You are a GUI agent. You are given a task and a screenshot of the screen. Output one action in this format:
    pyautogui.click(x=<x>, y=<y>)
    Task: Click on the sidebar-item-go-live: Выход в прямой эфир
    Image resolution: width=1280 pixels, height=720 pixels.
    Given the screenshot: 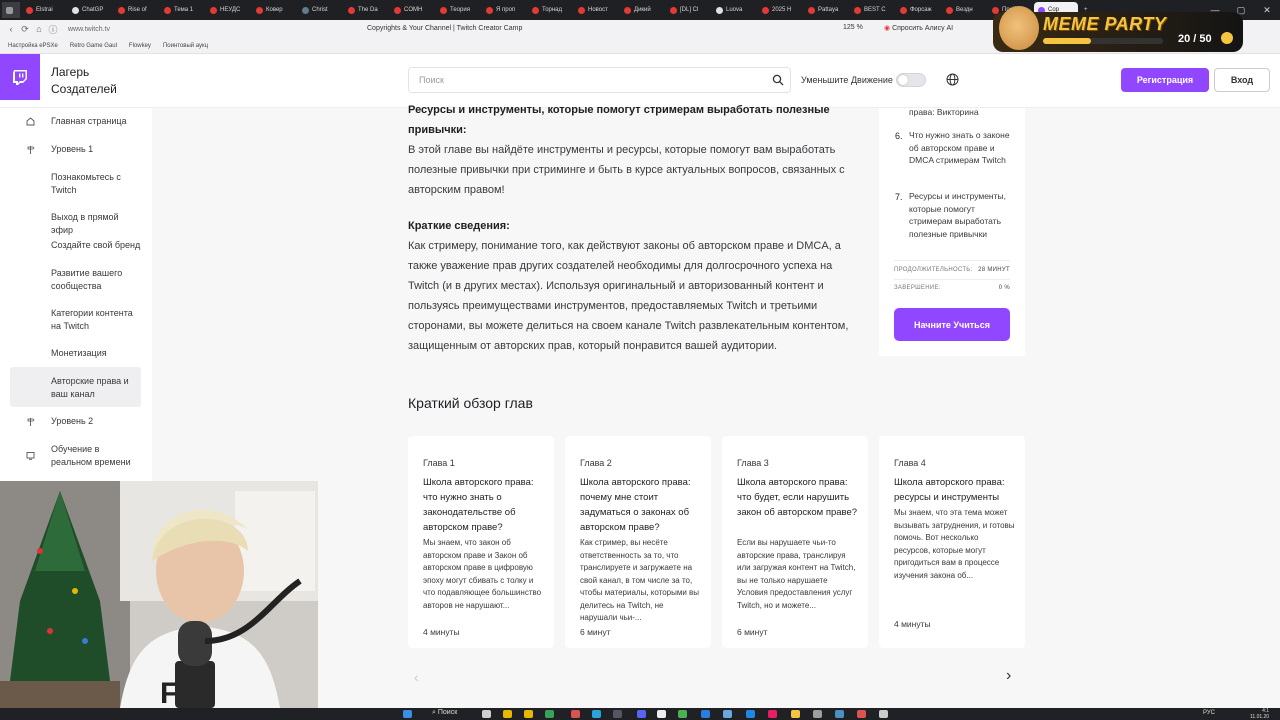 What is the action you would take?
    pyautogui.click(x=75, y=223)
    